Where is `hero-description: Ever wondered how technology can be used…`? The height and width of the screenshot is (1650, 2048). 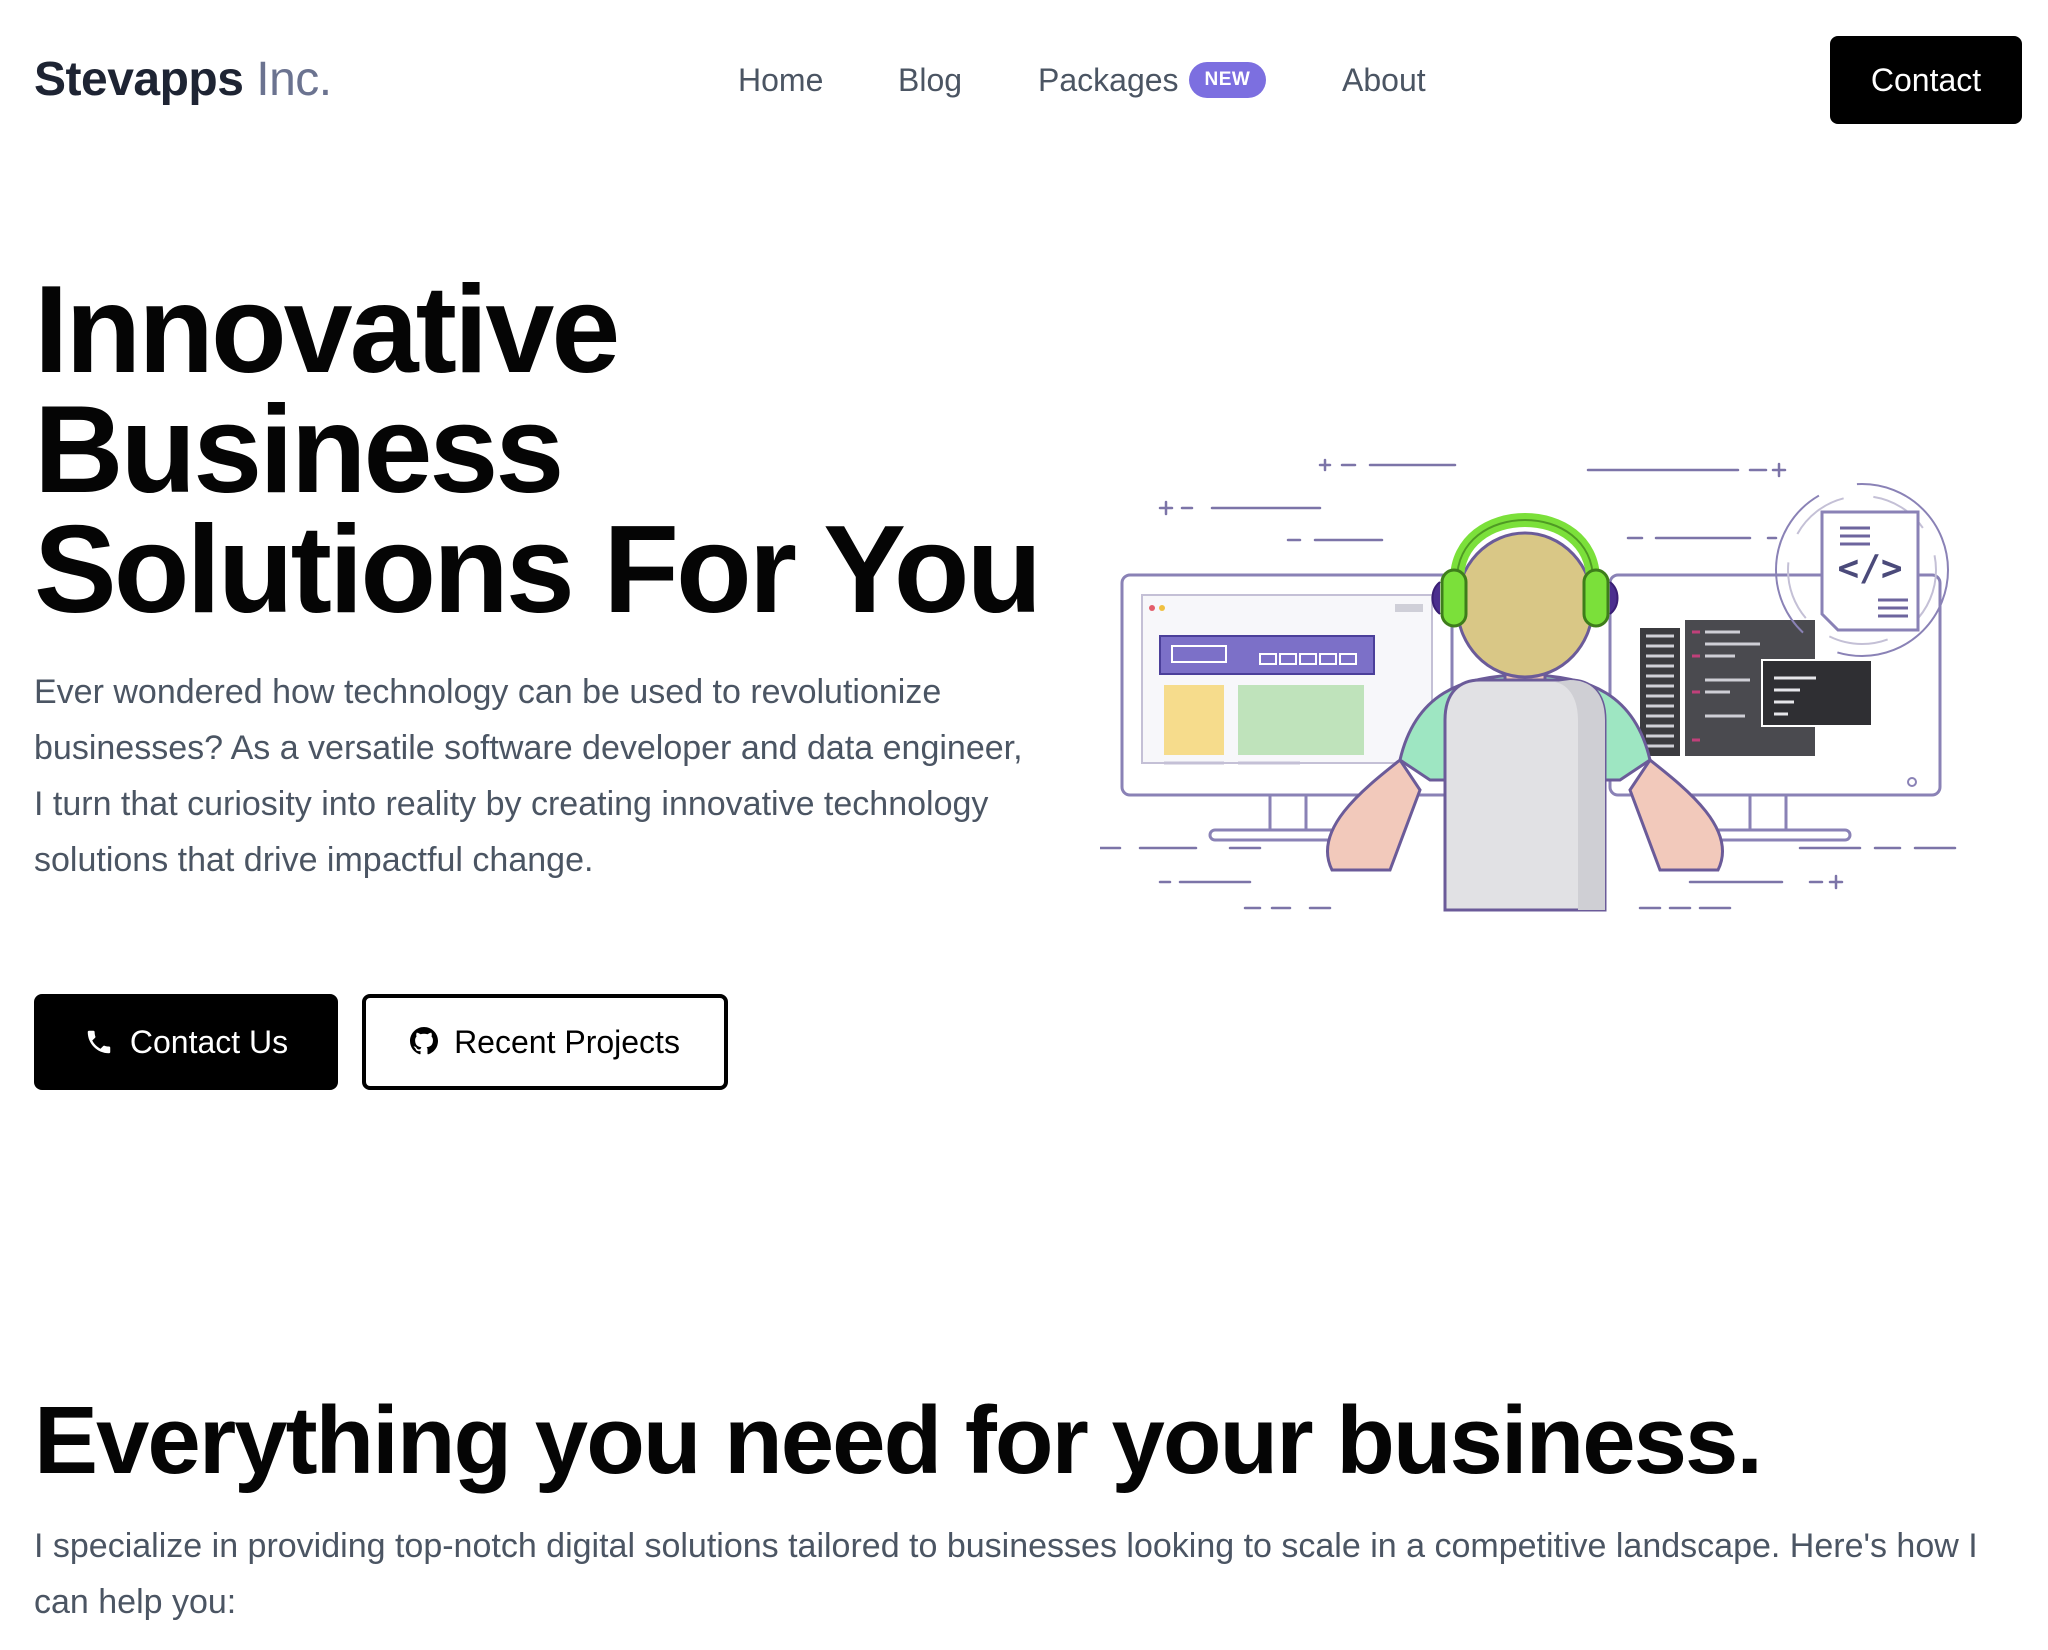
hero-description: Ever wondered how technology can be used… is located at coordinates (528, 776).